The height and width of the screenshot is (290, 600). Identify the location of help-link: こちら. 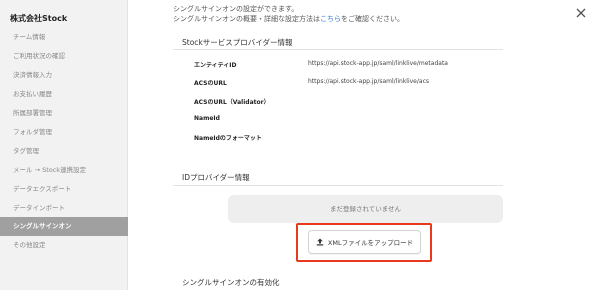
(330, 19).